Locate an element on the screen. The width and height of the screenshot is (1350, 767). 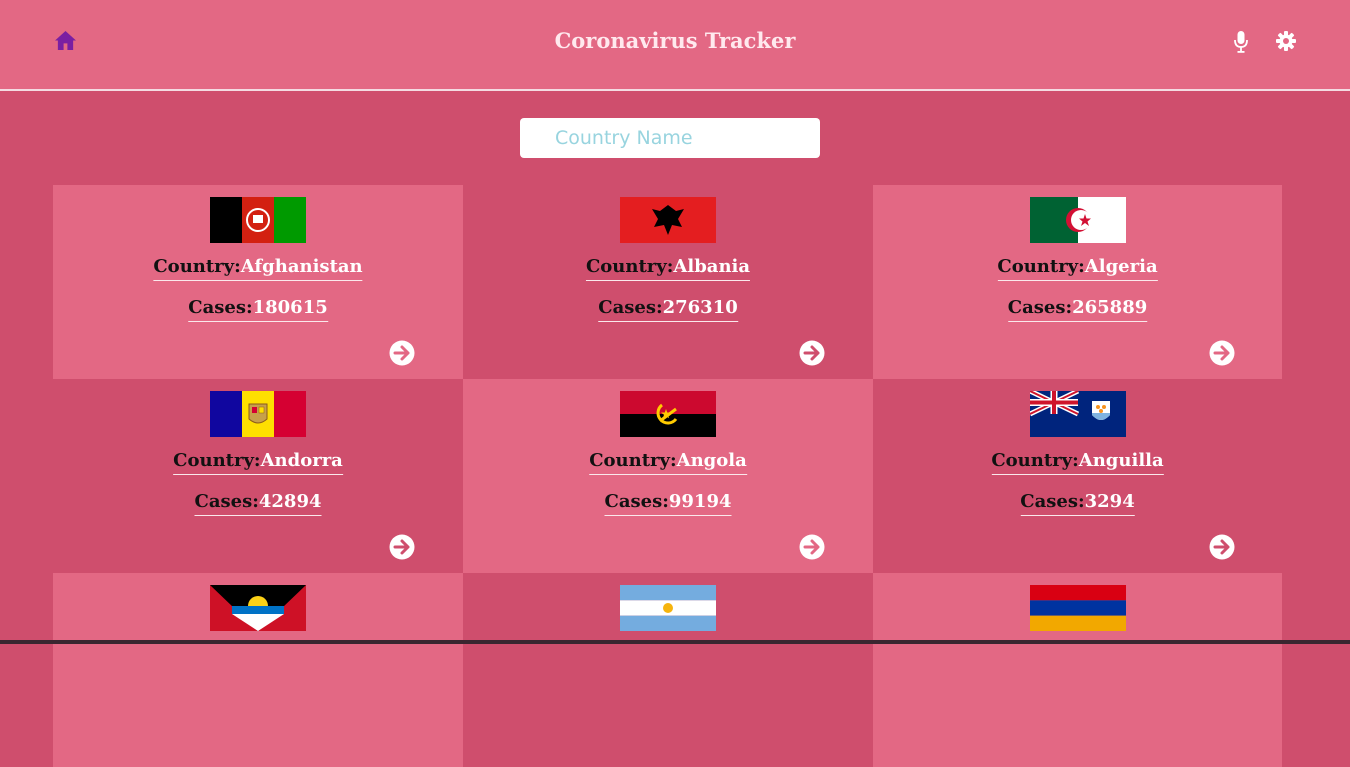
app-header: Coronavirus Tracker is located at coordinates (675, 45).